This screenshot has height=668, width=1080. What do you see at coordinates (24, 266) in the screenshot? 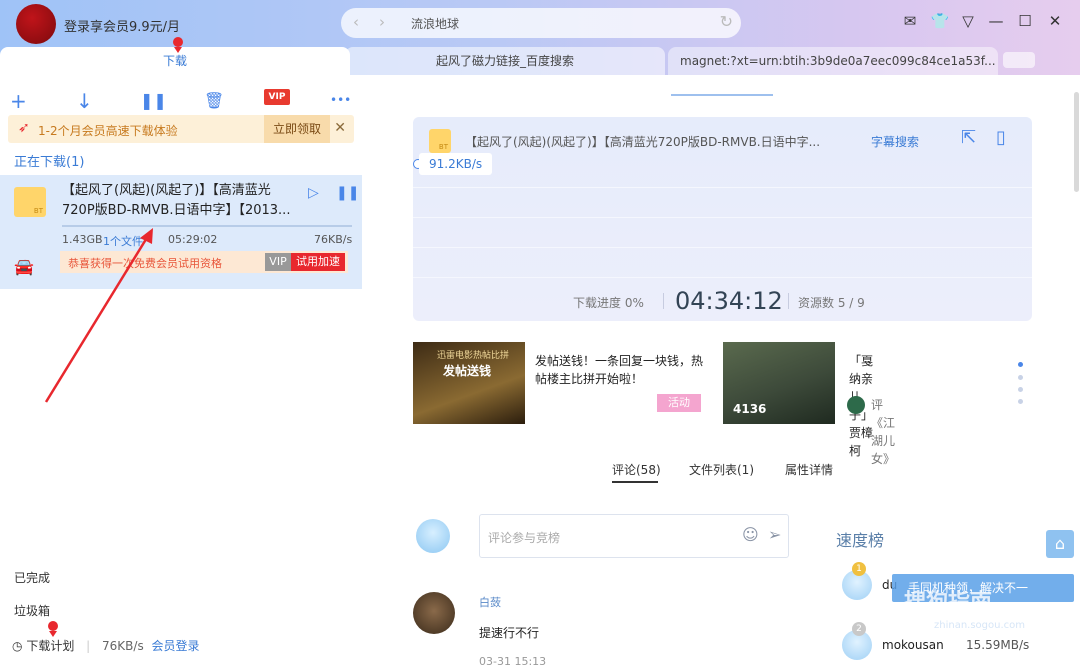
I see `speed-car-icon: 🚘` at bounding box center [24, 266].